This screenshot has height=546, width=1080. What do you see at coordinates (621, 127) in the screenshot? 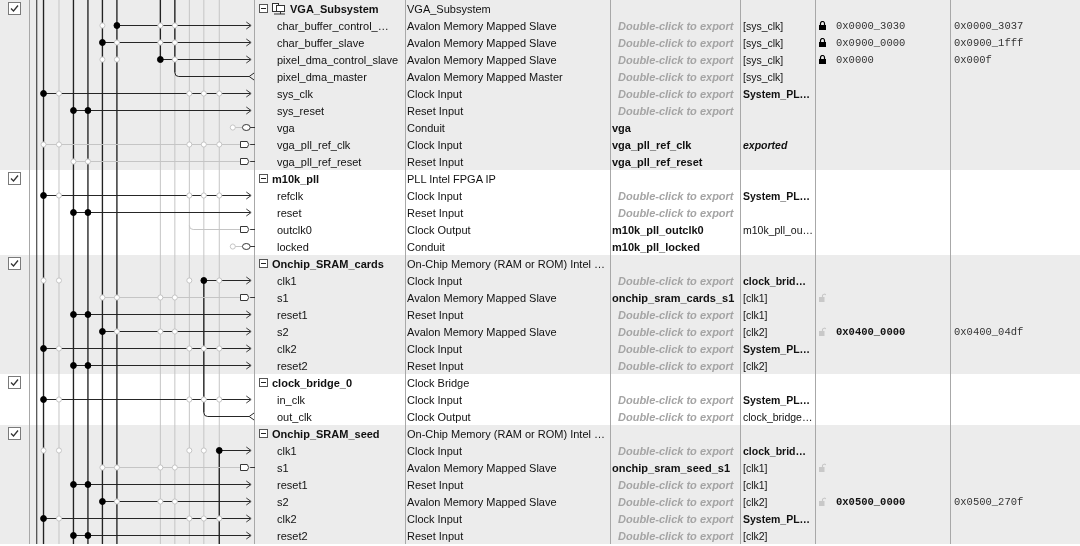
I see `export-name: vga` at bounding box center [621, 127].